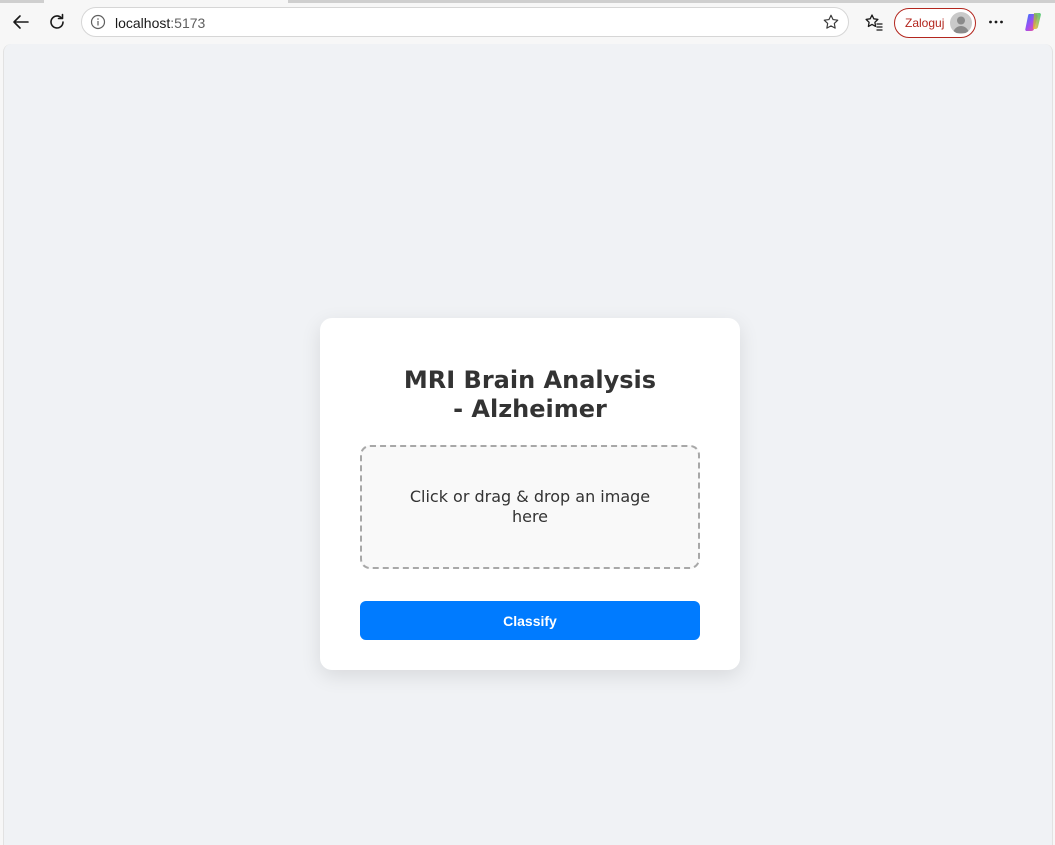 The height and width of the screenshot is (845, 1055). I want to click on signin-button: Zaloguj, so click(935, 23).